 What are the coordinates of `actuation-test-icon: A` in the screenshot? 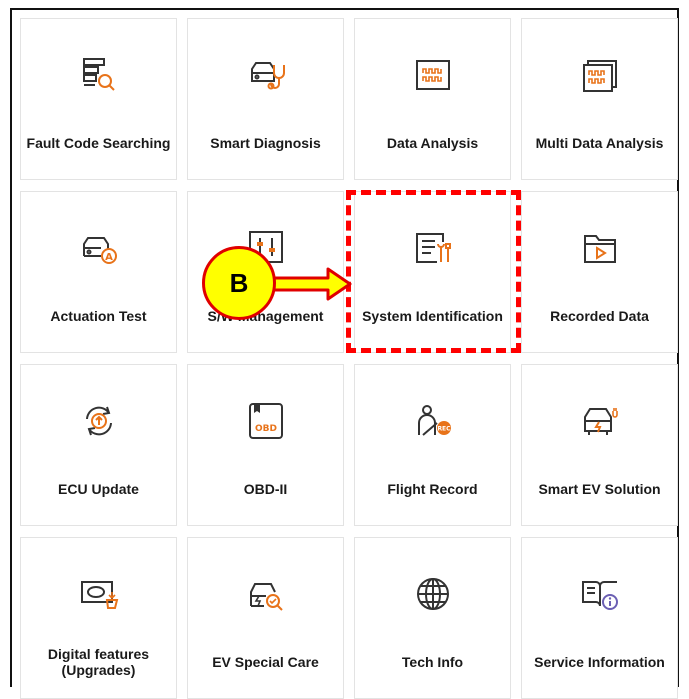 It's located at (99, 248).